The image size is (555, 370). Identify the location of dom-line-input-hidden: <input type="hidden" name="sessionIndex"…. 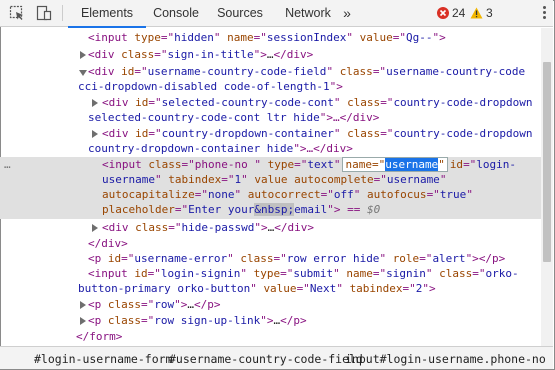
(314, 38).